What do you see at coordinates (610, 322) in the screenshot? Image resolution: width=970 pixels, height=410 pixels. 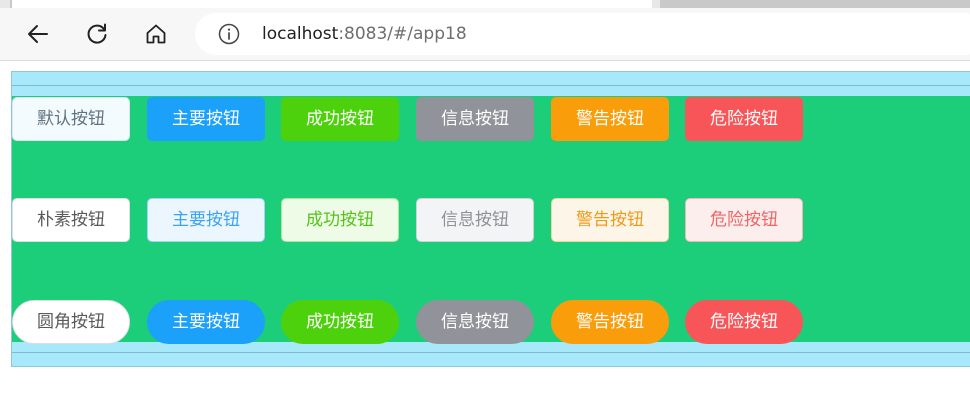 I see `round-warning-button: 警告按钮` at bounding box center [610, 322].